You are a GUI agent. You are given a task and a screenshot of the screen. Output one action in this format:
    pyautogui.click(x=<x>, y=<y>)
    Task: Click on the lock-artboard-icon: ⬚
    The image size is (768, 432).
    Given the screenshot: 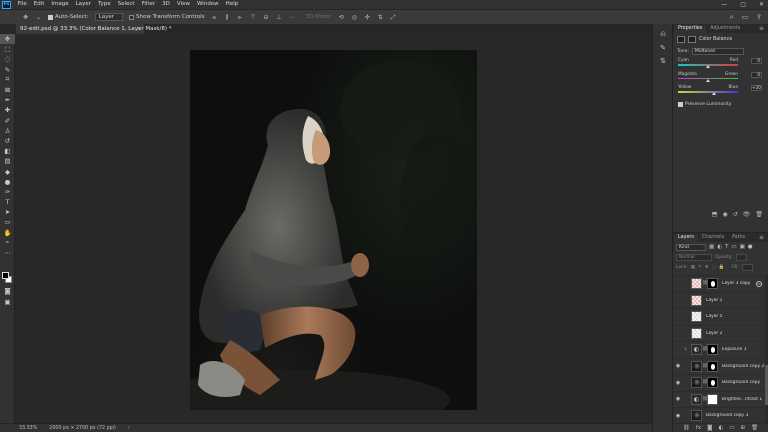 What is the action you would take?
    pyautogui.click(x=714, y=267)
    